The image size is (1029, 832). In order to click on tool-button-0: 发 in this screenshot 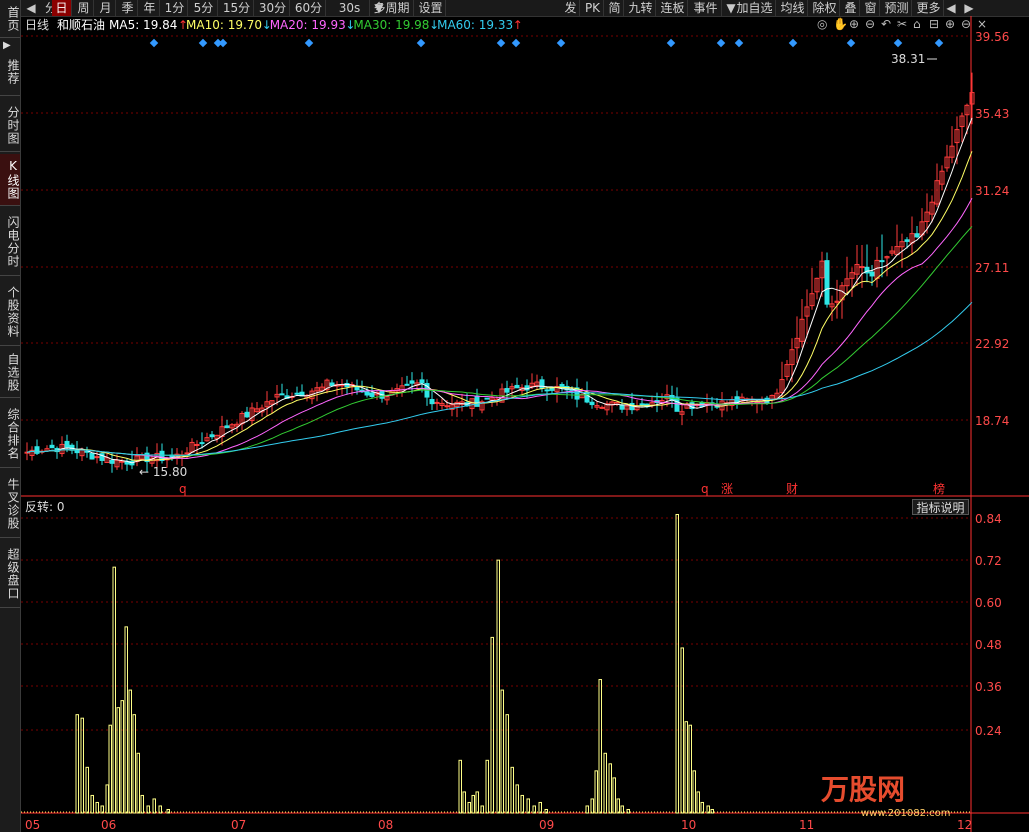, I will do `click(571, 8)`.